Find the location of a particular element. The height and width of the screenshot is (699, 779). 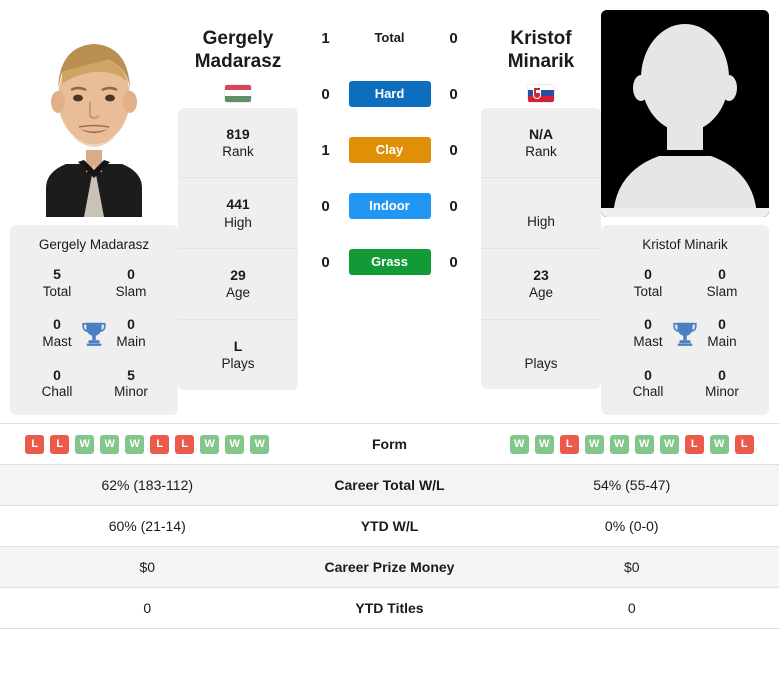

surface-badge-indoor: Indoor is located at coordinates (389, 206).